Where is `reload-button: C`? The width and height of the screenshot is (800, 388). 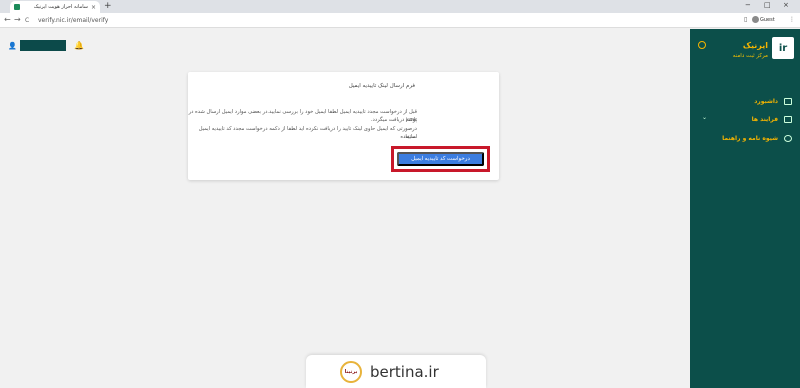
reload-button: C is located at coordinates (27, 20).